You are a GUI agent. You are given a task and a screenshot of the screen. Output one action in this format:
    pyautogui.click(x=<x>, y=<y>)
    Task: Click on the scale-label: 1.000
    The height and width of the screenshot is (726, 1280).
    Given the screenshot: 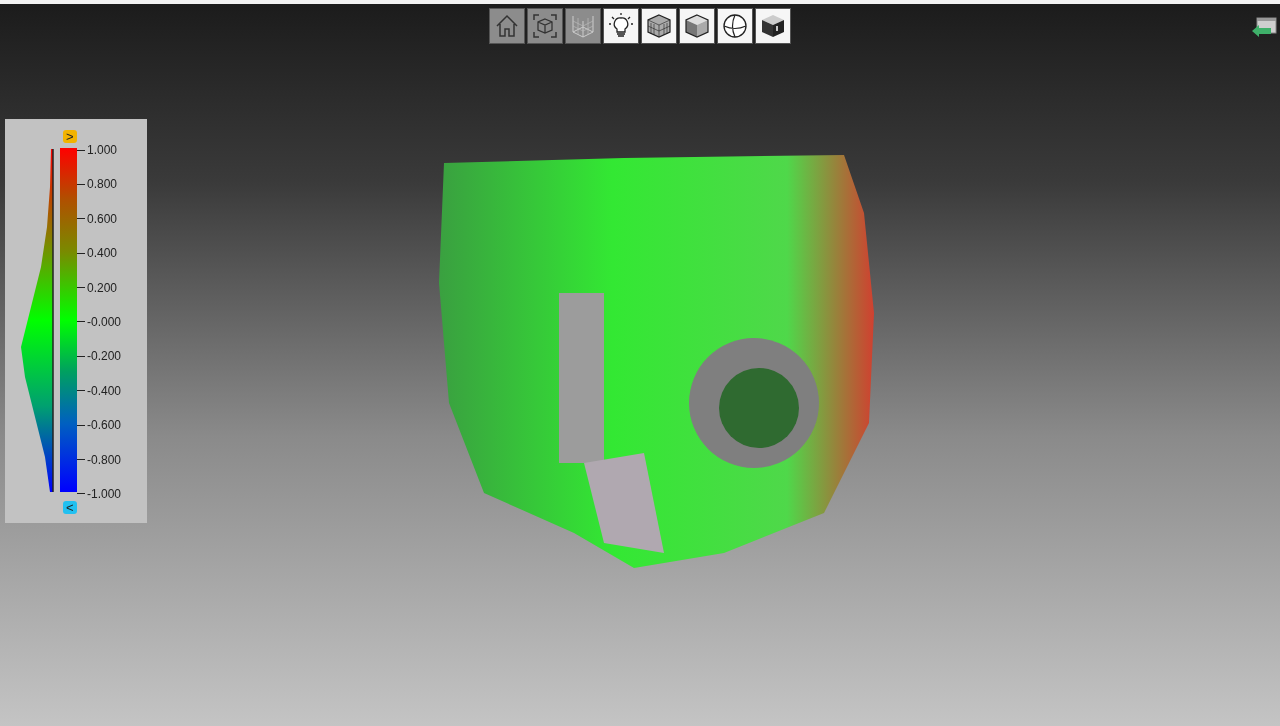 What is the action you would take?
    pyautogui.click(x=102, y=150)
    